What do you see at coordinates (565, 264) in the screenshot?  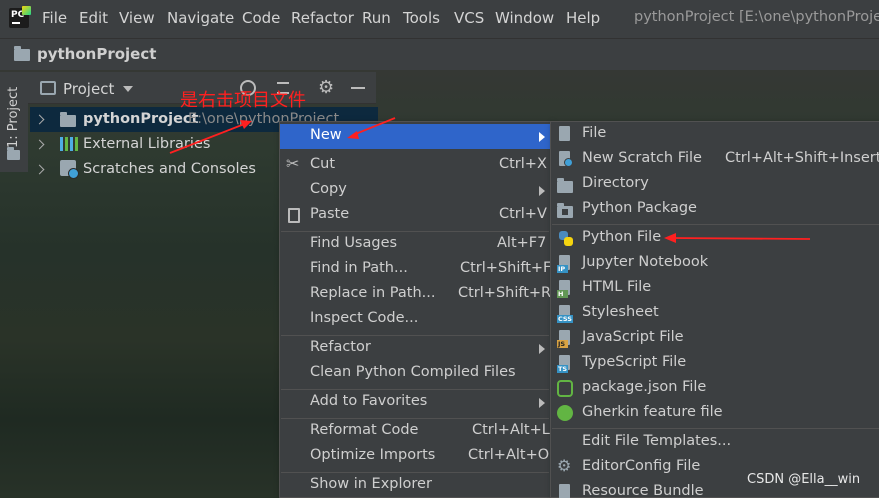 I see `jupyter-file-icon: IP` at bounding box center [565, 264].